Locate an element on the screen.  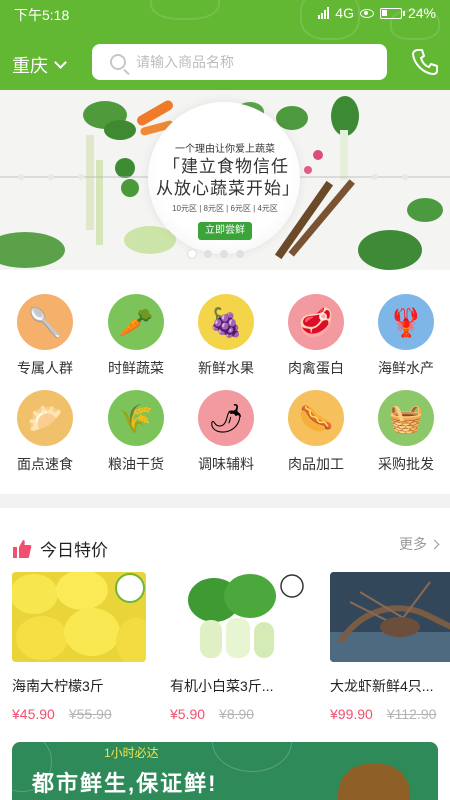
product-prices: ¥99.90 ¥112.90 is located at coordinates (390, 714).